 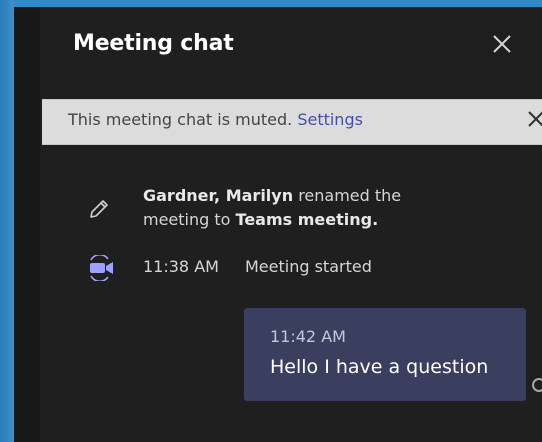 I want to click on meeting-started-time: 11:38 AM, so click(x=181, y=266).